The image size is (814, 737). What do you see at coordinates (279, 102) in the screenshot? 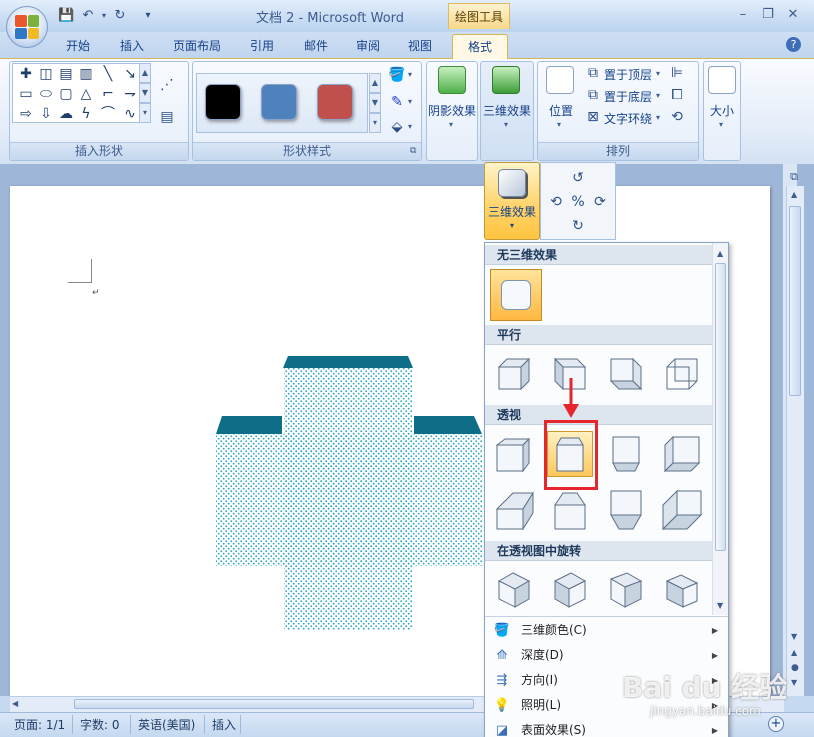
I see `style-swatch-blue` at bounding box center [279, 102].